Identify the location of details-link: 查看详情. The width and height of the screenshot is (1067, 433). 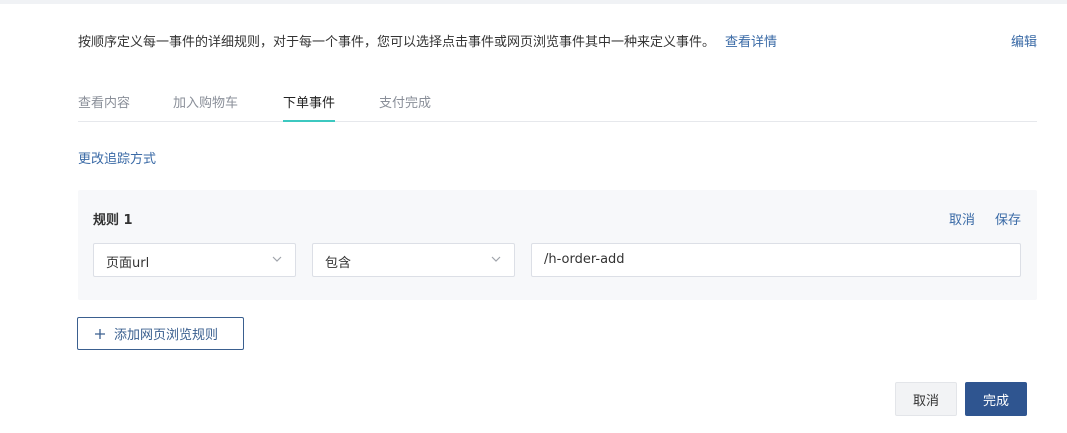
(751, 42).